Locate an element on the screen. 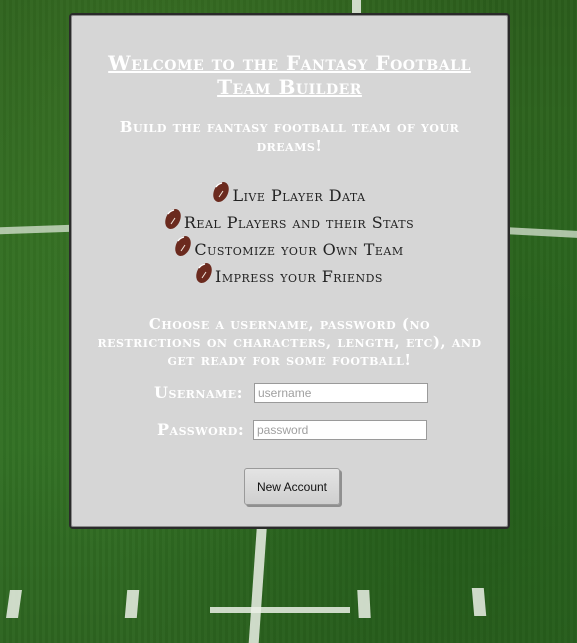  new-account-button: New Account is located at coordinates (292, 486).